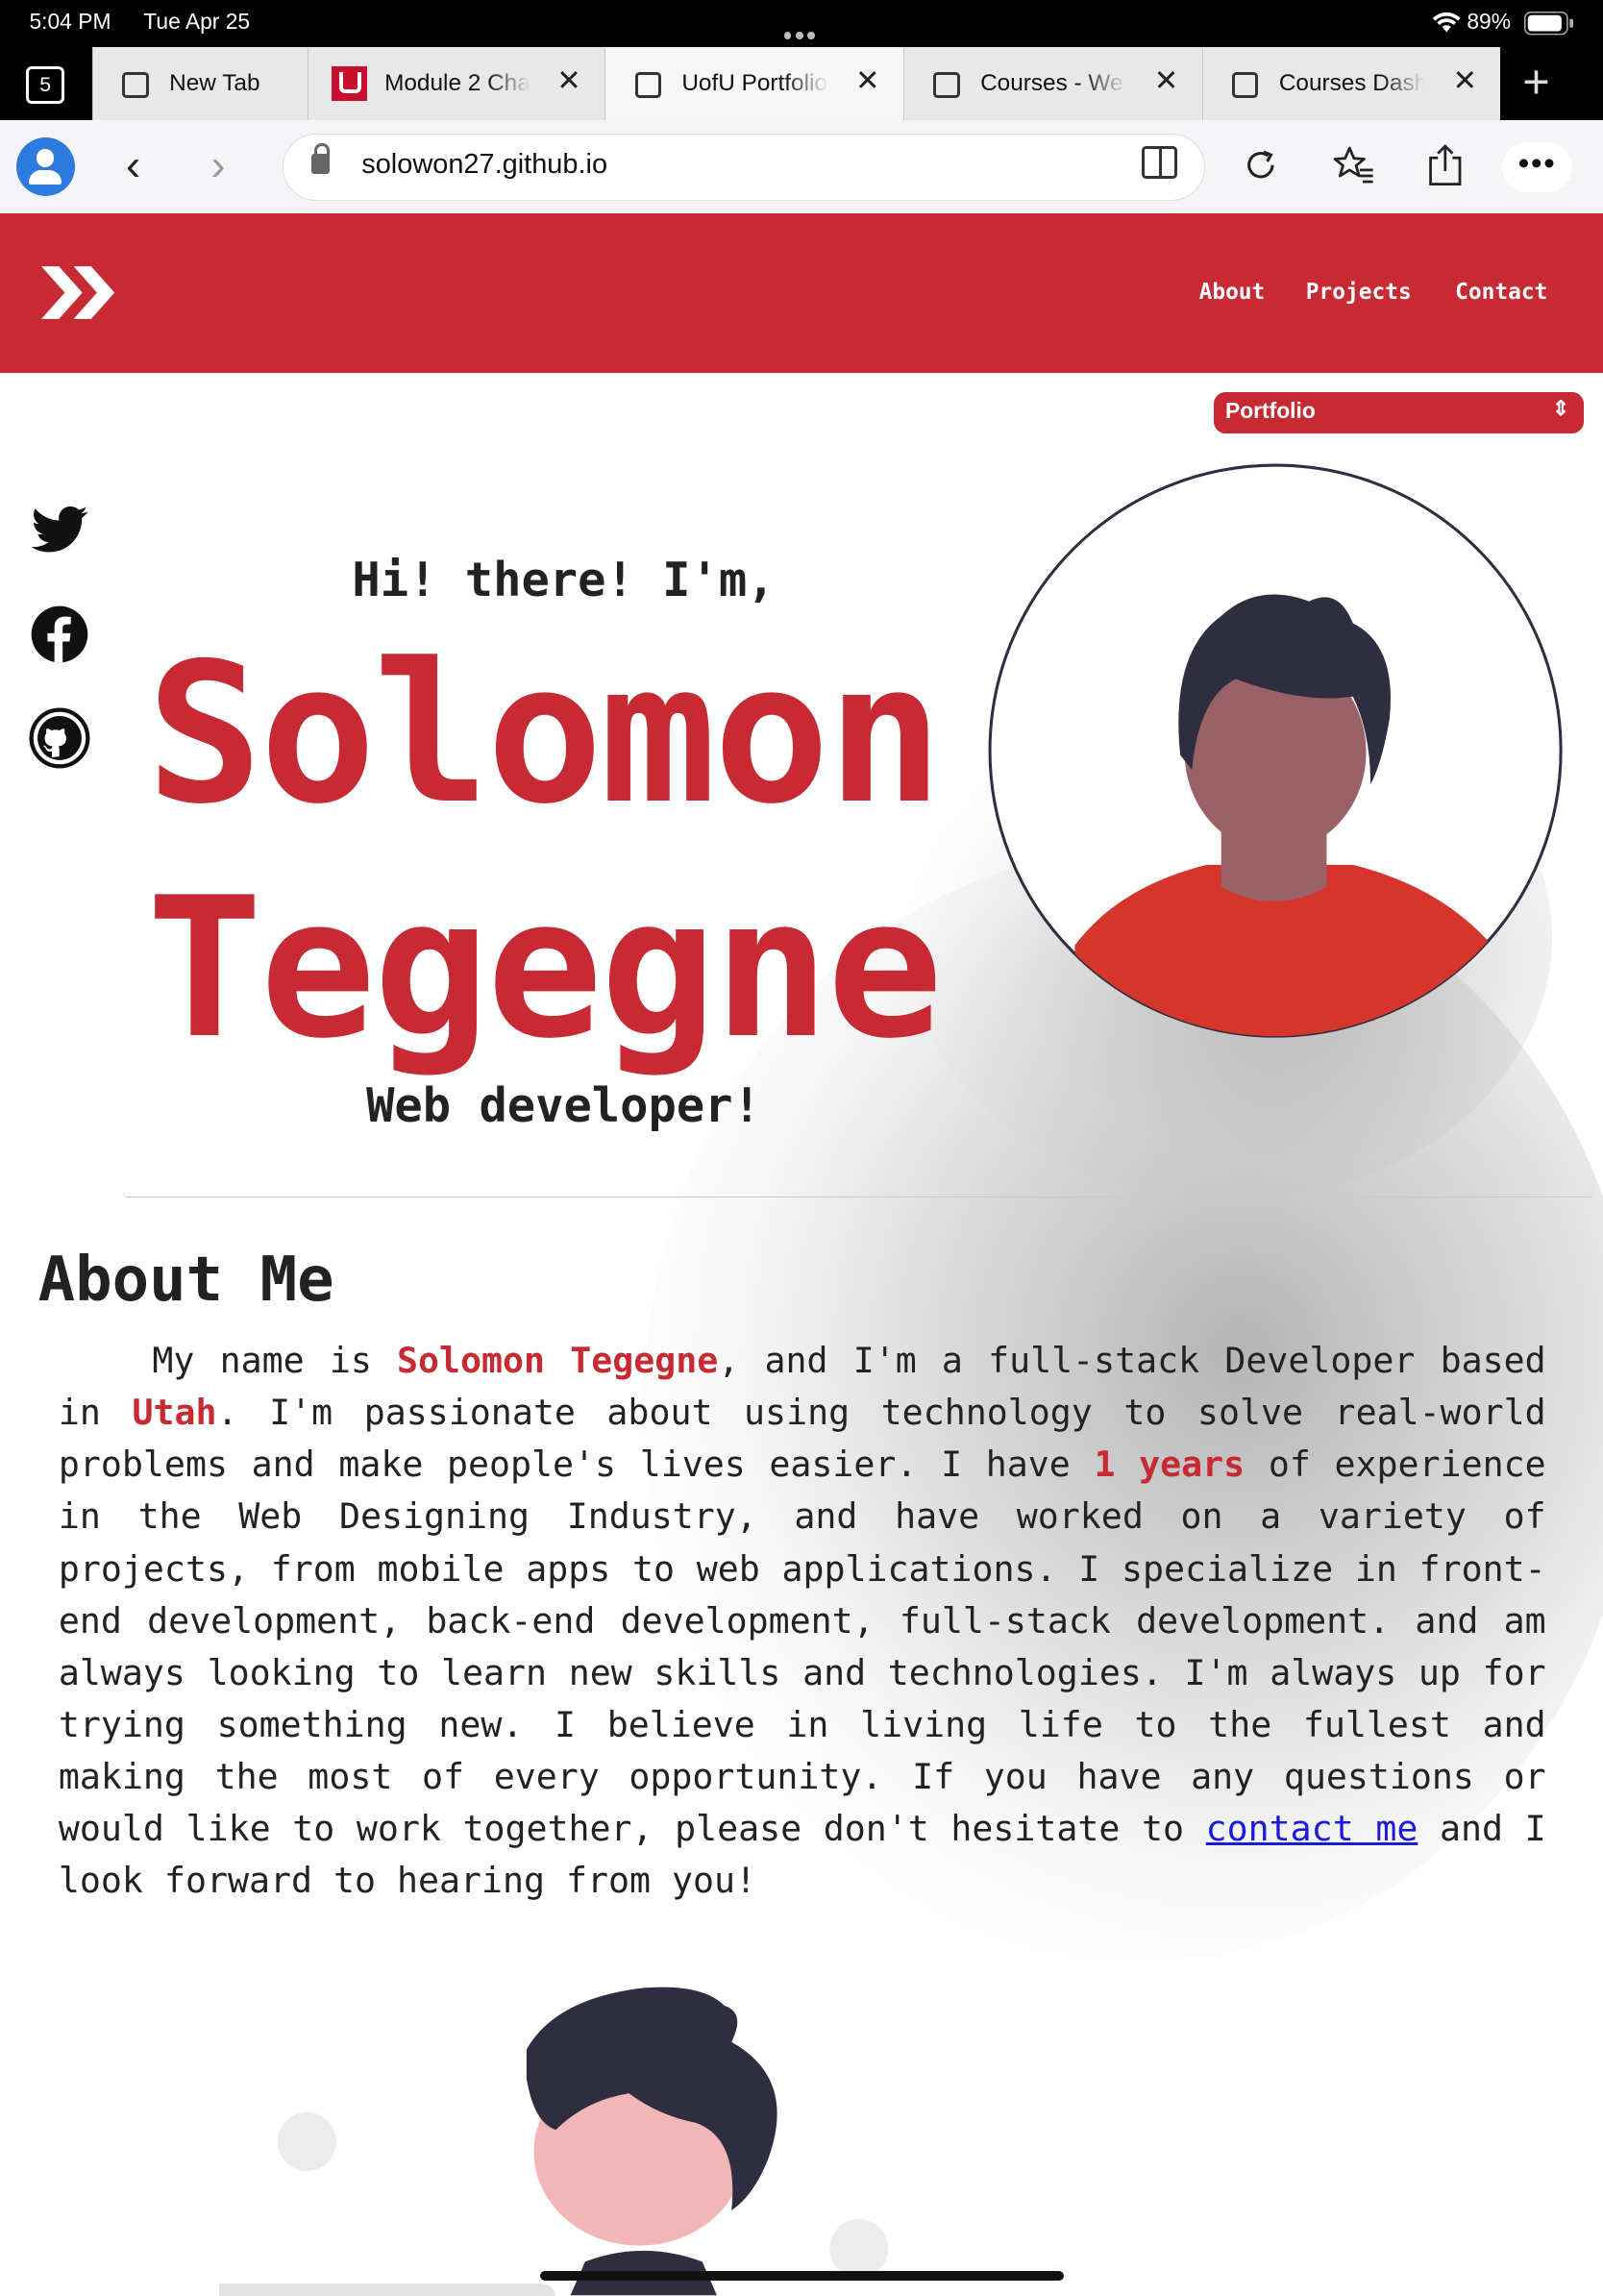 The image size is (1603, 2296). What do you see at coordinates (70, 22) in the screenshot?
I see `status-time: 5:04 PM` at bounding box center [70, 22].